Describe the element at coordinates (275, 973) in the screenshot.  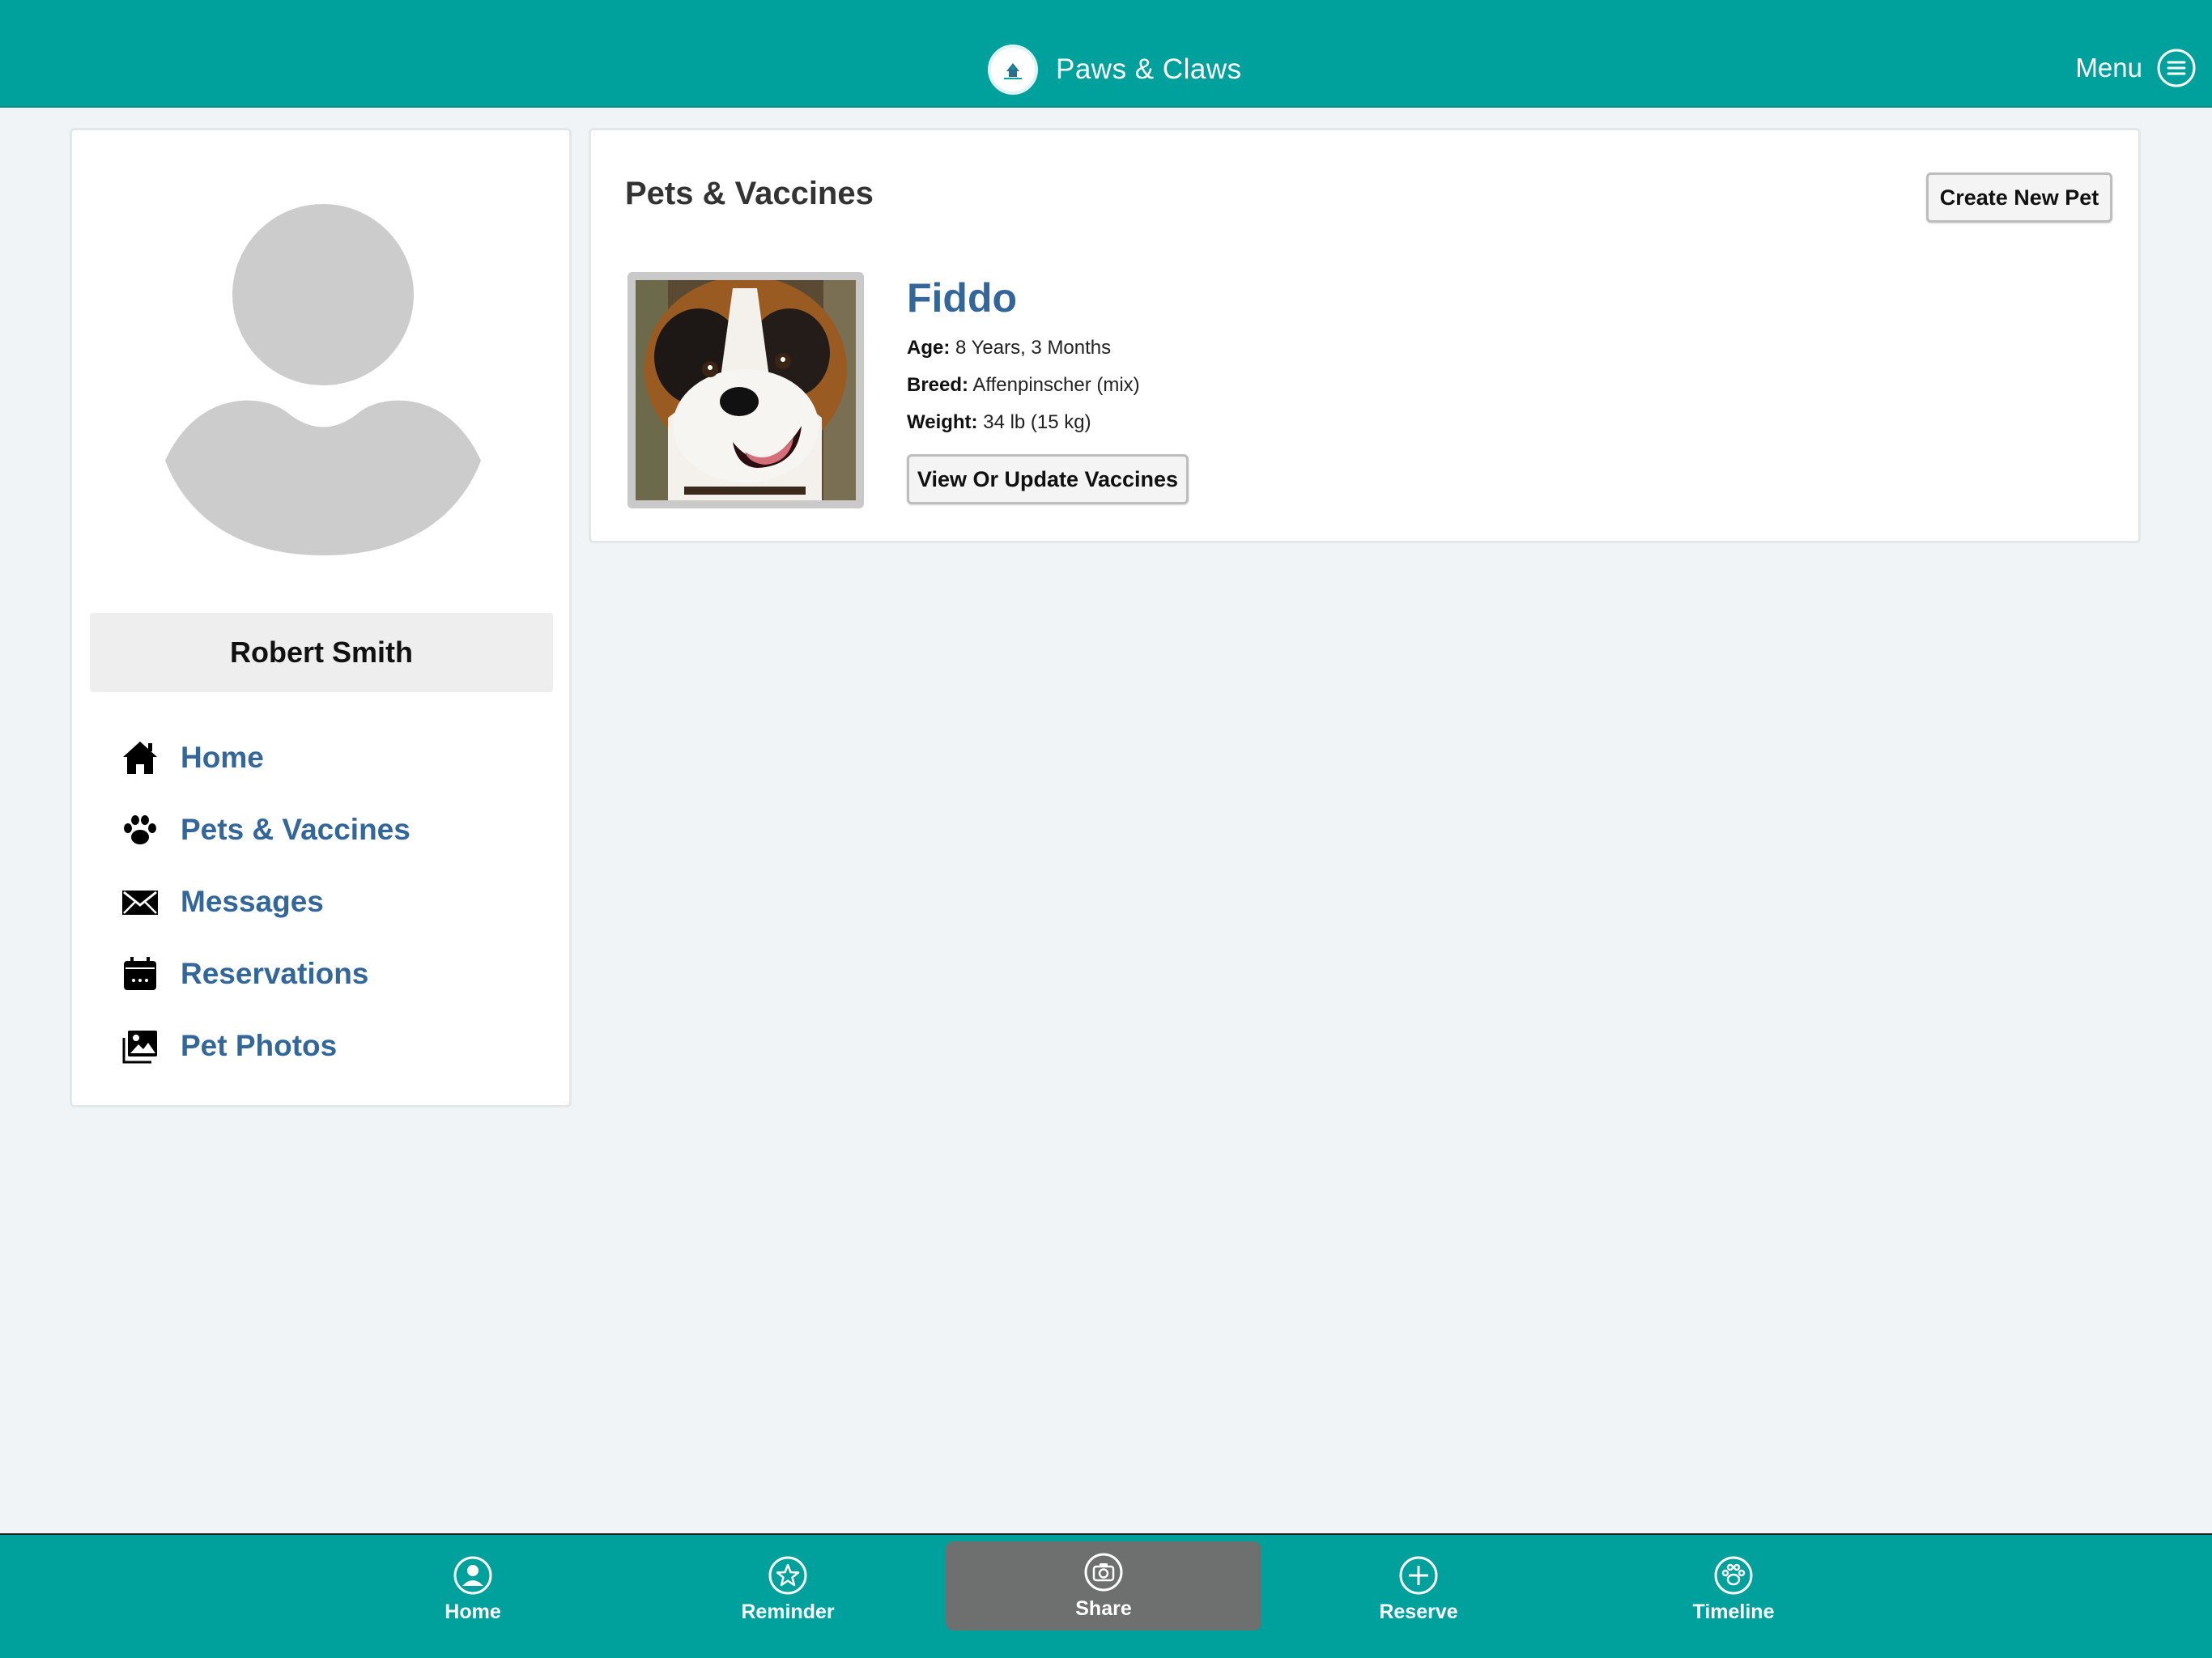
I see `sidebar-item-label: Reservations` at that location.